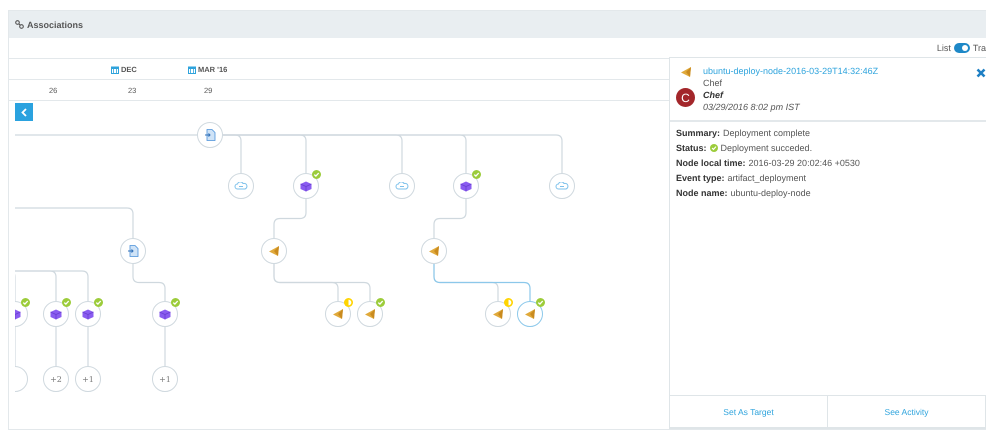  I want to click on event-title-link: ubuntu-deploy-node-2016-03-29T14:32:46Z, so click(790, 71).